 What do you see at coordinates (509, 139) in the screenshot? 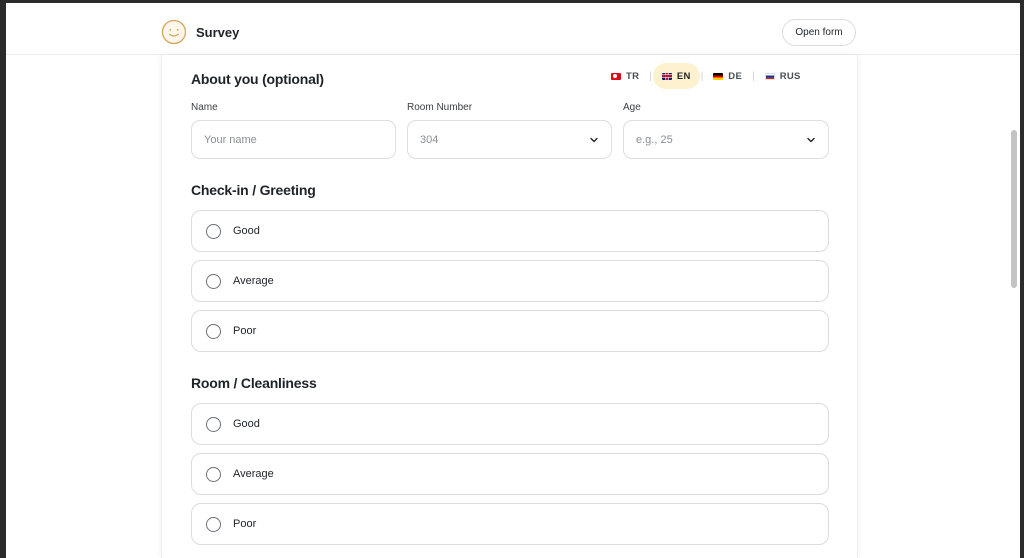
I see `room-number-select: 304` at bounding box center [509, 139].